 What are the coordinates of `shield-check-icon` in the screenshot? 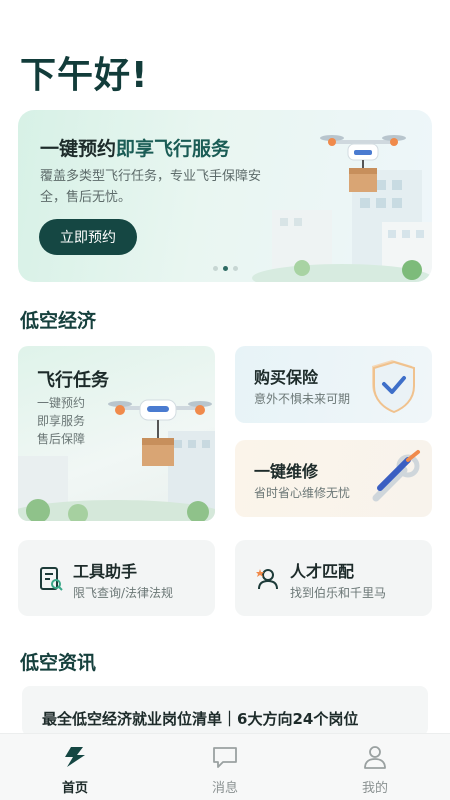 It's located at (393, 387).